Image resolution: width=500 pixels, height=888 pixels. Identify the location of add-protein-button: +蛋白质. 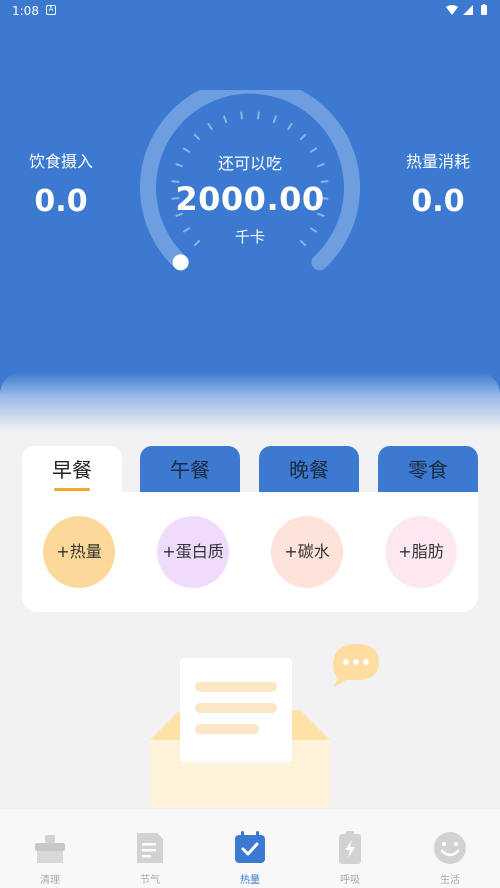
(193, 552).